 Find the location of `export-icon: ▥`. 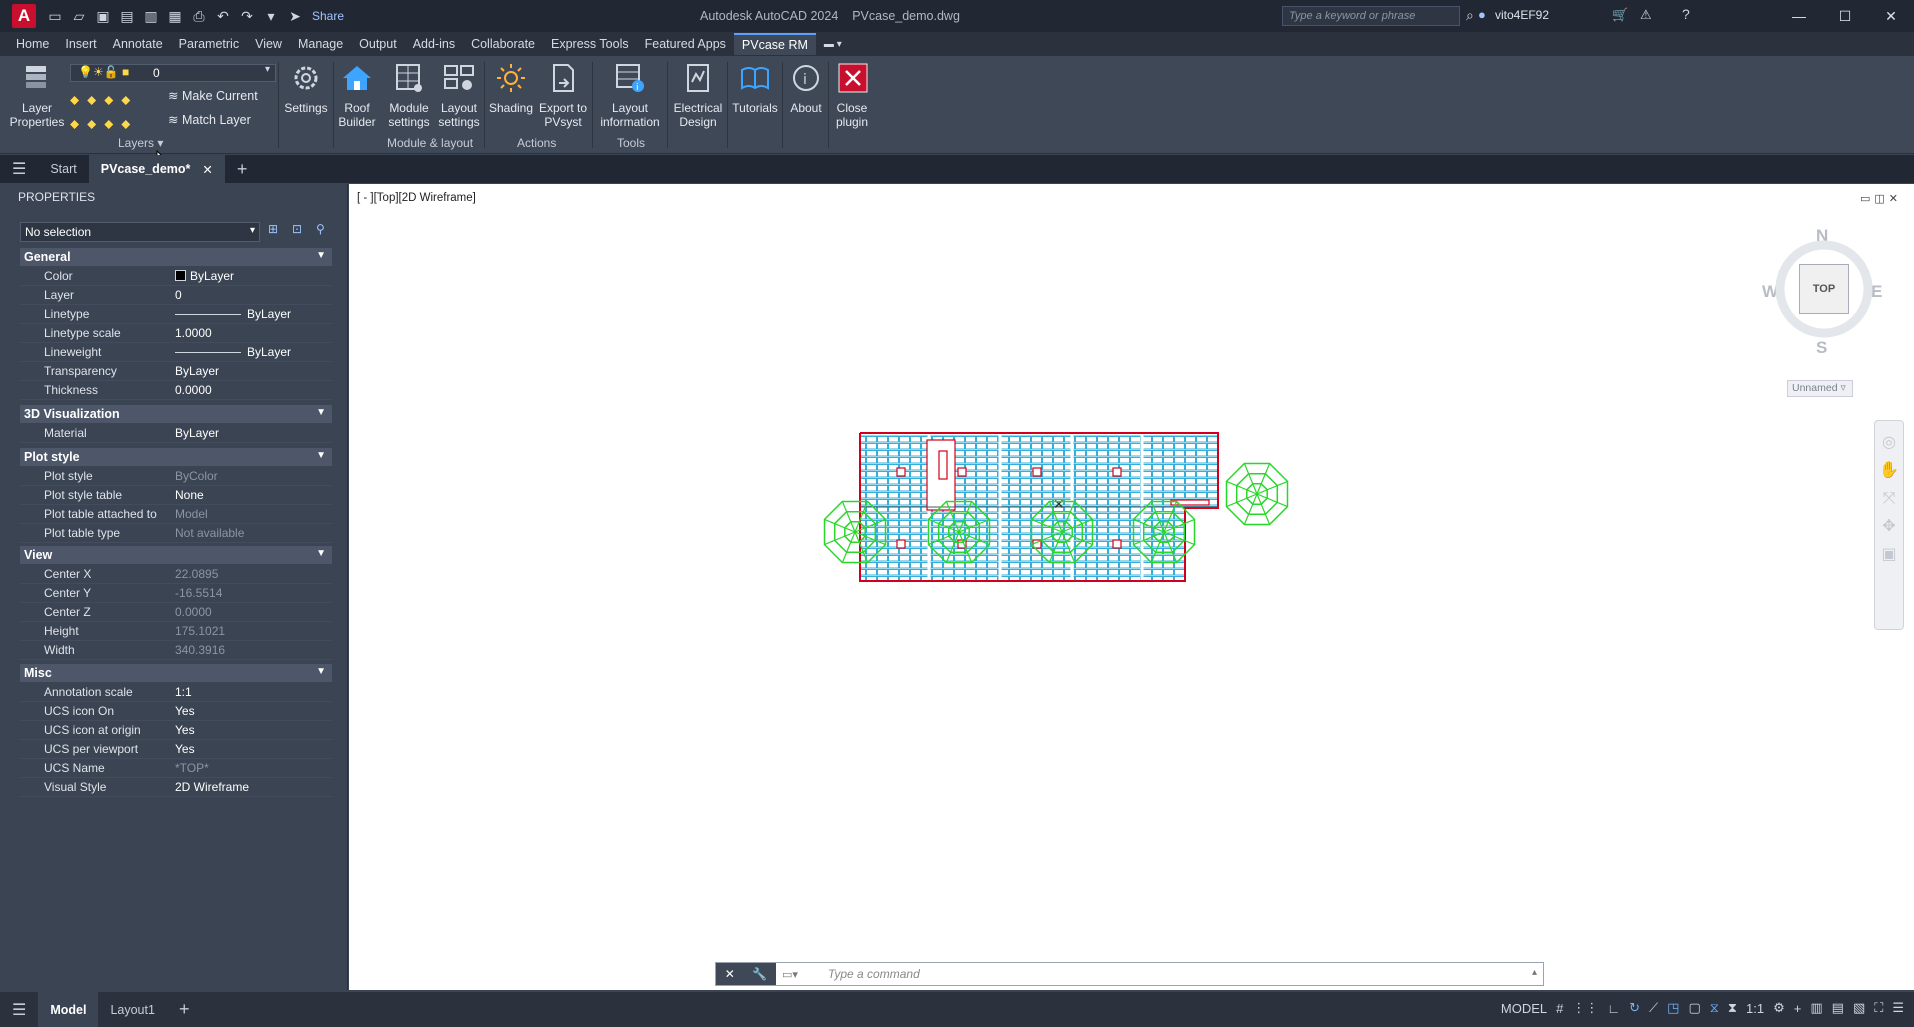

export-icon: ▥ is located at coordinates (151, 16).